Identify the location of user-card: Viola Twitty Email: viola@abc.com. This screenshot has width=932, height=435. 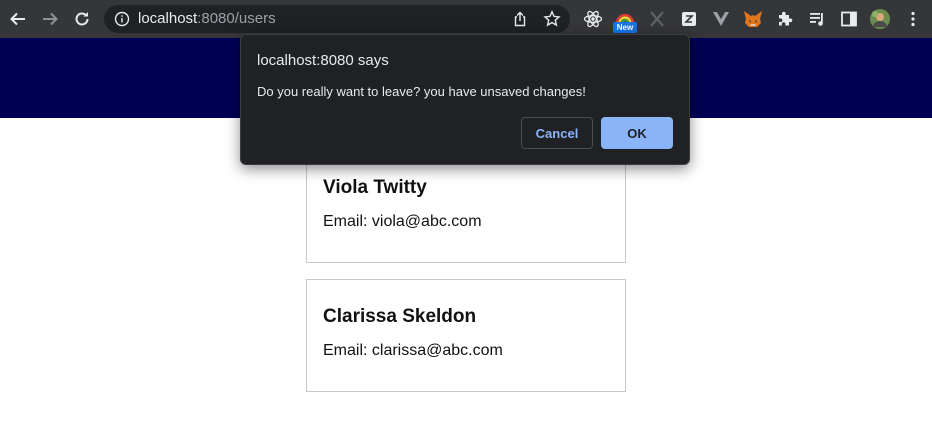
(466, 206).